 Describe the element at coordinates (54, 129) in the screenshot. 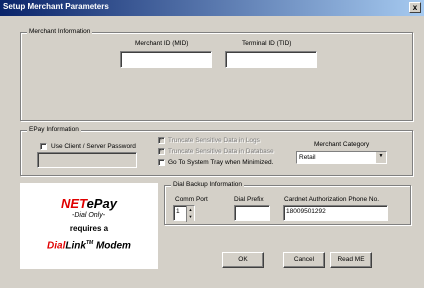

I see `epay-information-title: EPay Information` at that location.